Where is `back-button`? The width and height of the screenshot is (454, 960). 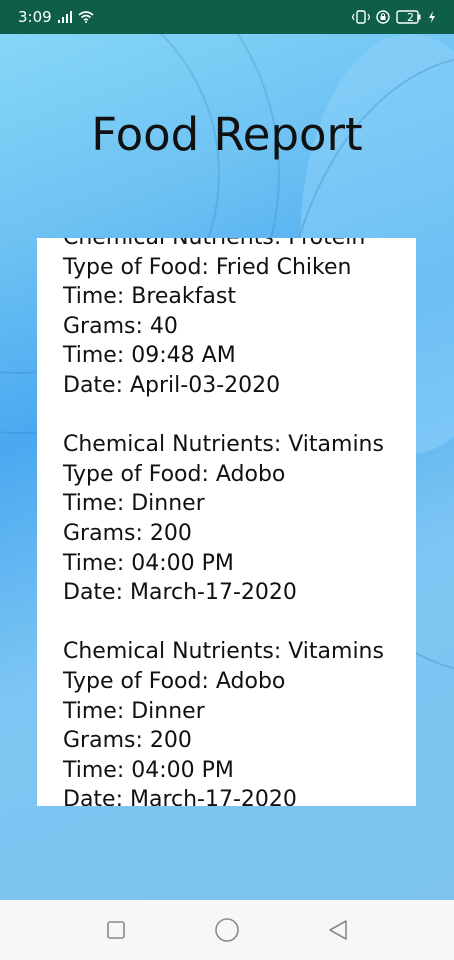 back-button is located at coordinates (338, 930).